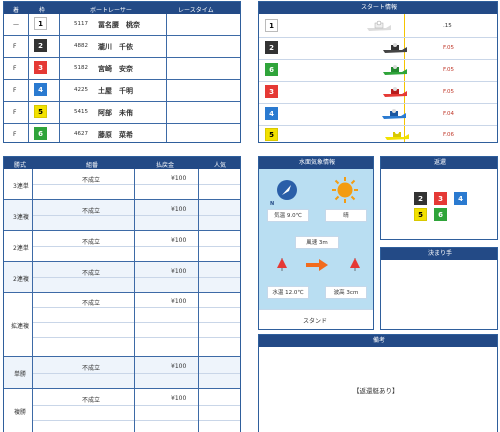 The width and height of the screenshot is (500, 432). Describe the element at coordinates (40, 133) in the screenshot. I see `waku-6: 6` at that location.